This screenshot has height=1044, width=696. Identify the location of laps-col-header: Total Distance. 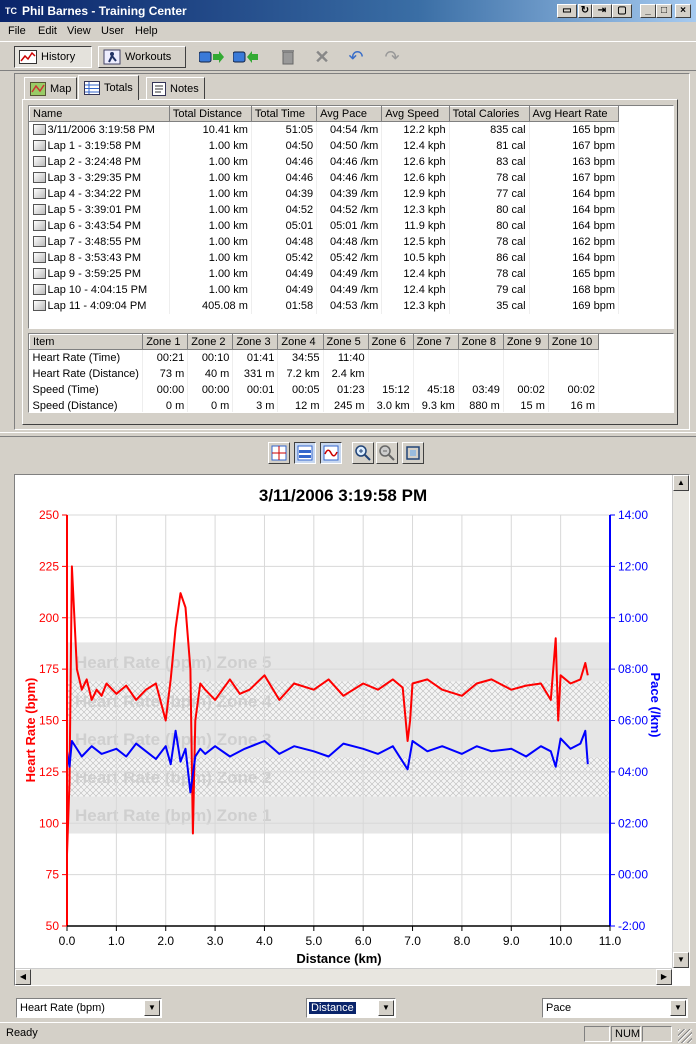
(210, 114).